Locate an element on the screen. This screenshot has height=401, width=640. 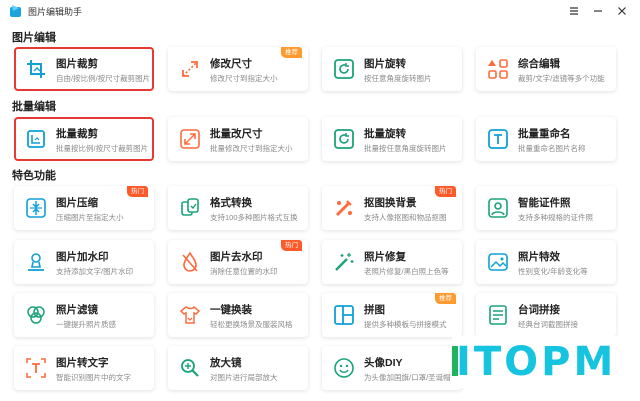
collage-icon is located at coordinates (344, 315).